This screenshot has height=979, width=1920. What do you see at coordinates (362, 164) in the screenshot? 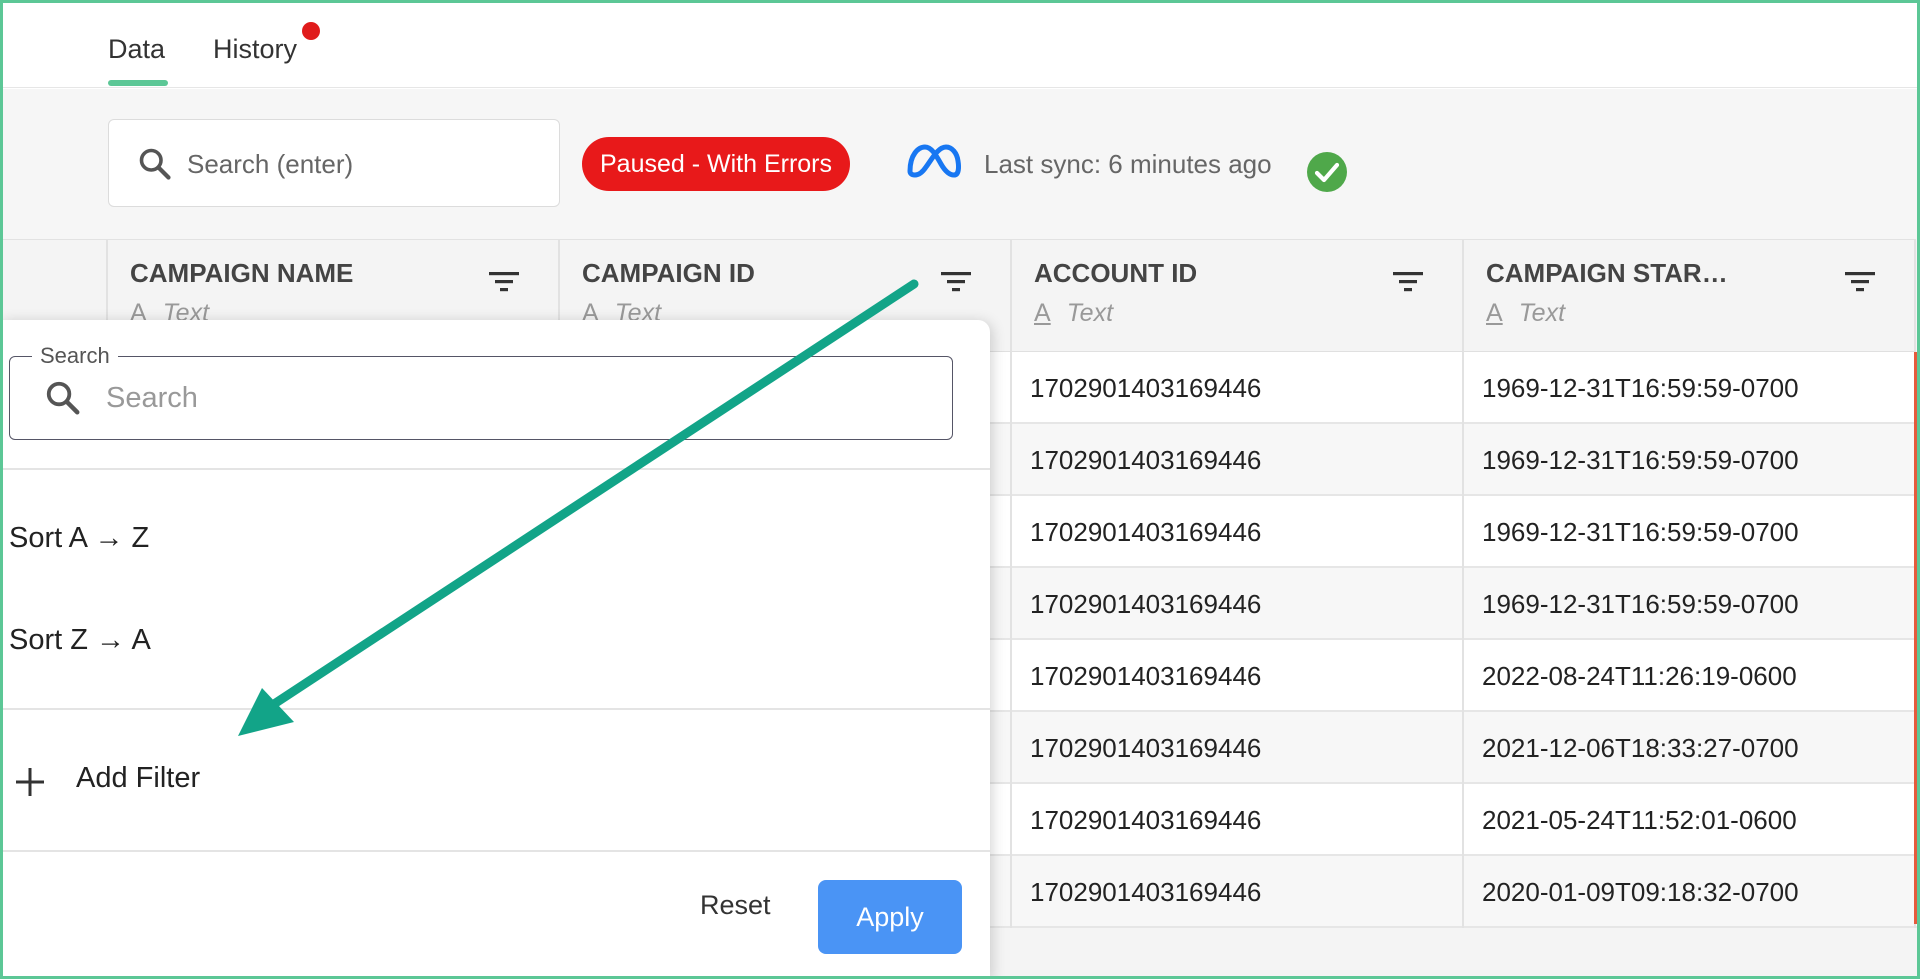
I see `search-input` at bounding box center [362, 164].